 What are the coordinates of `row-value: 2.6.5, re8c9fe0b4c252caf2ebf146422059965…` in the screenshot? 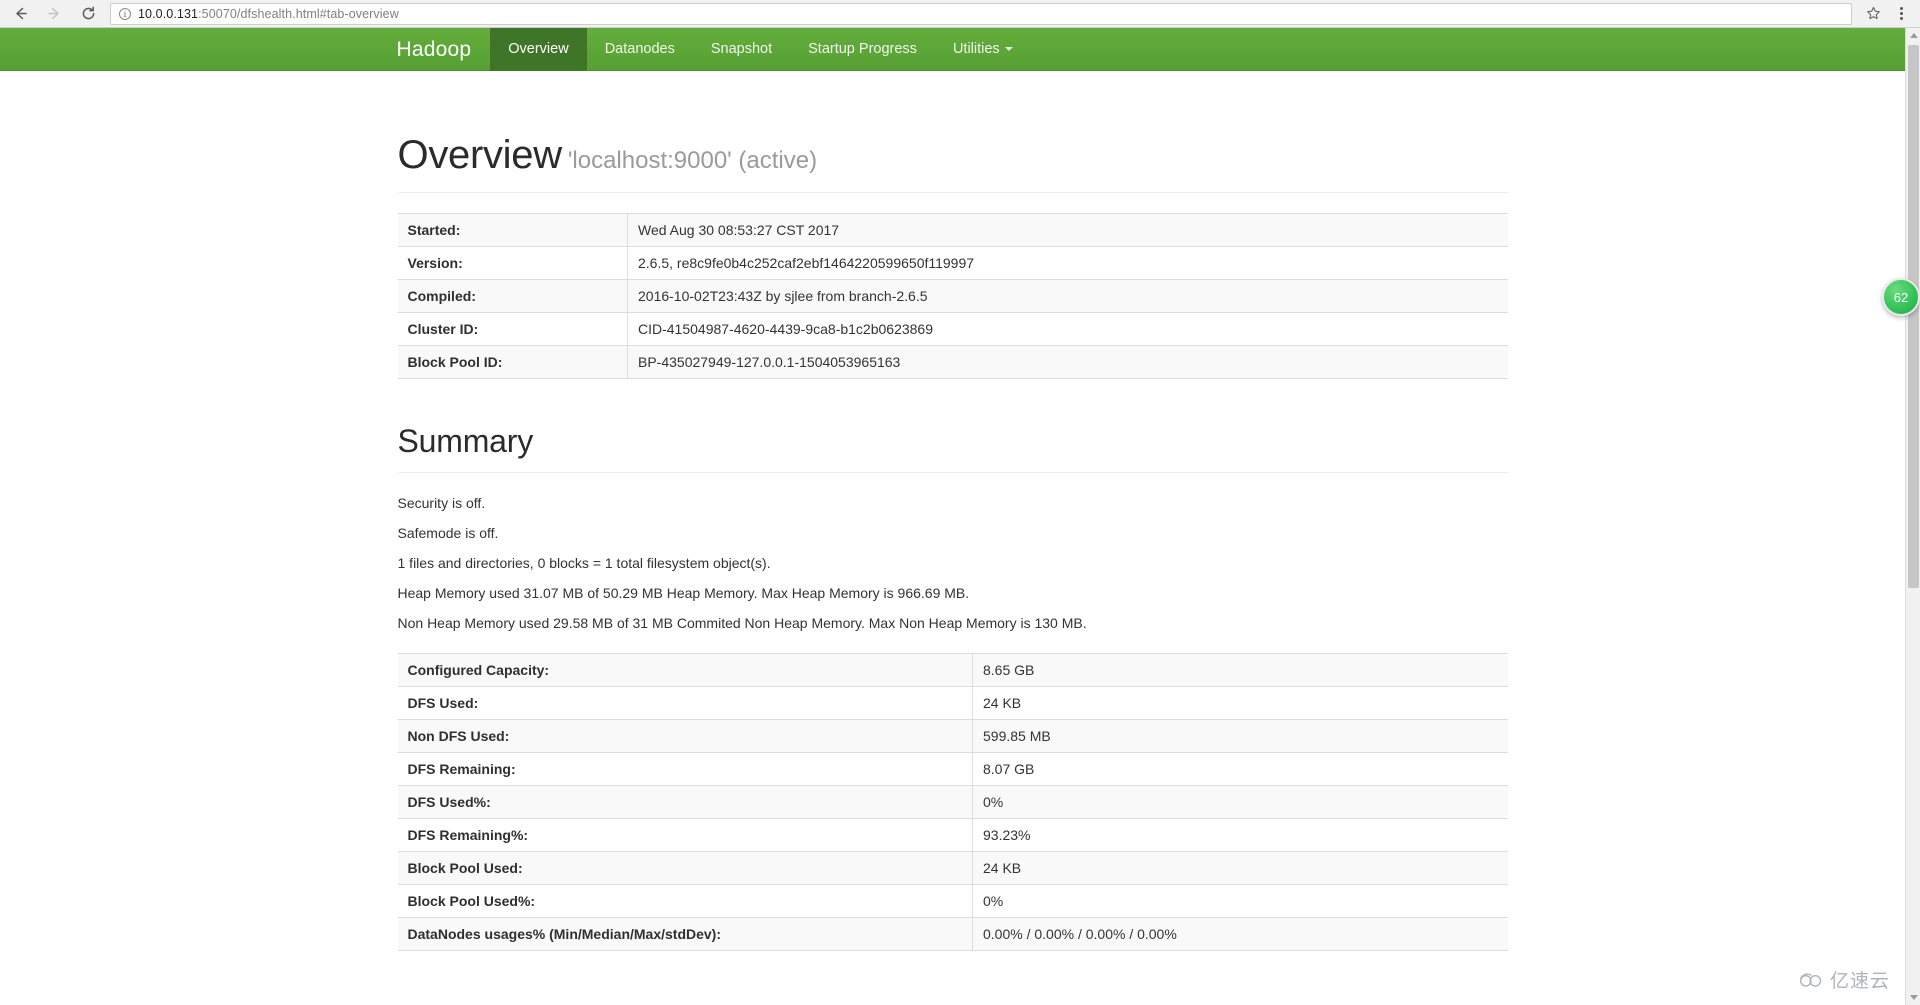 It's located at (1067, 263).